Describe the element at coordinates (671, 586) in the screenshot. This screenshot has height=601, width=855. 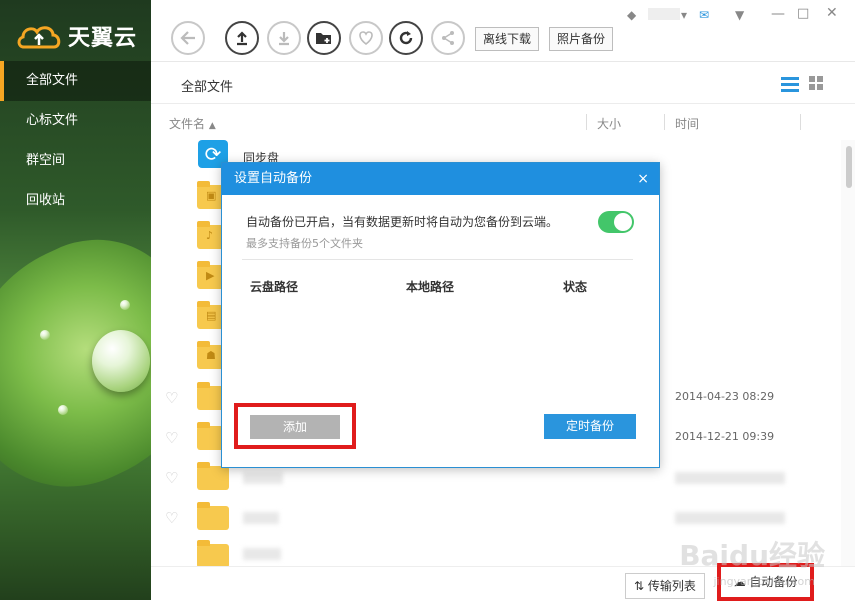
I see `transfer-list-label: 传输列表` at that location.